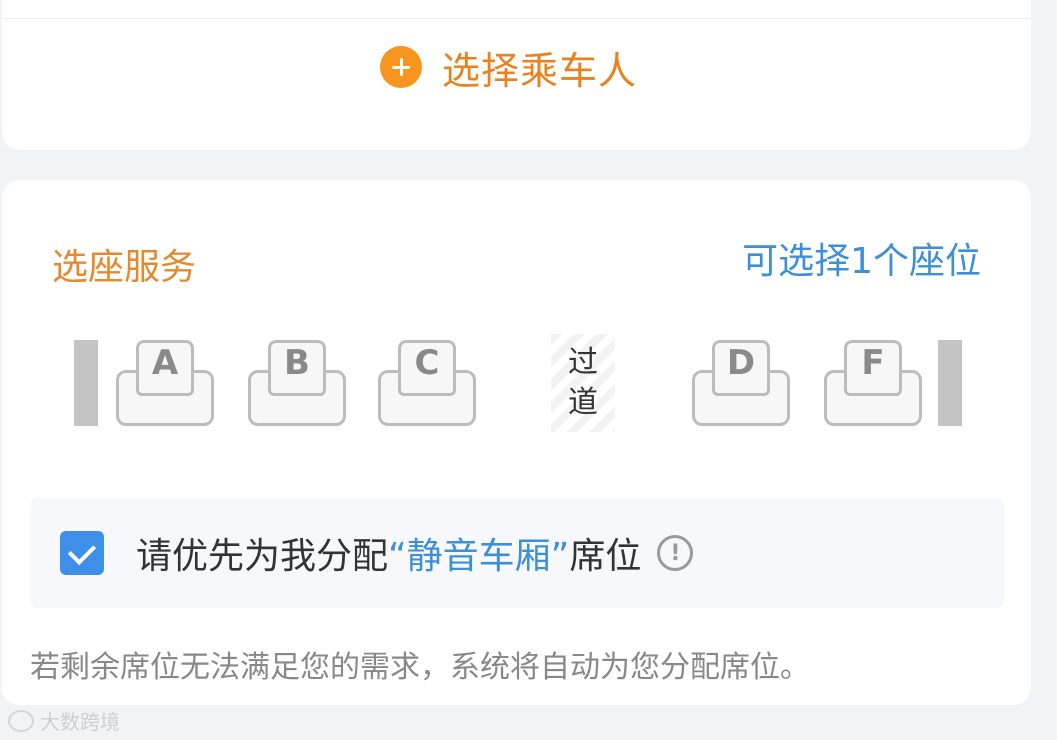 This screenshot has height=740, width=1057. I want to click on quiet-carriage-label: 请优先为我分配“静音车厢”席位, so click(388, 553).